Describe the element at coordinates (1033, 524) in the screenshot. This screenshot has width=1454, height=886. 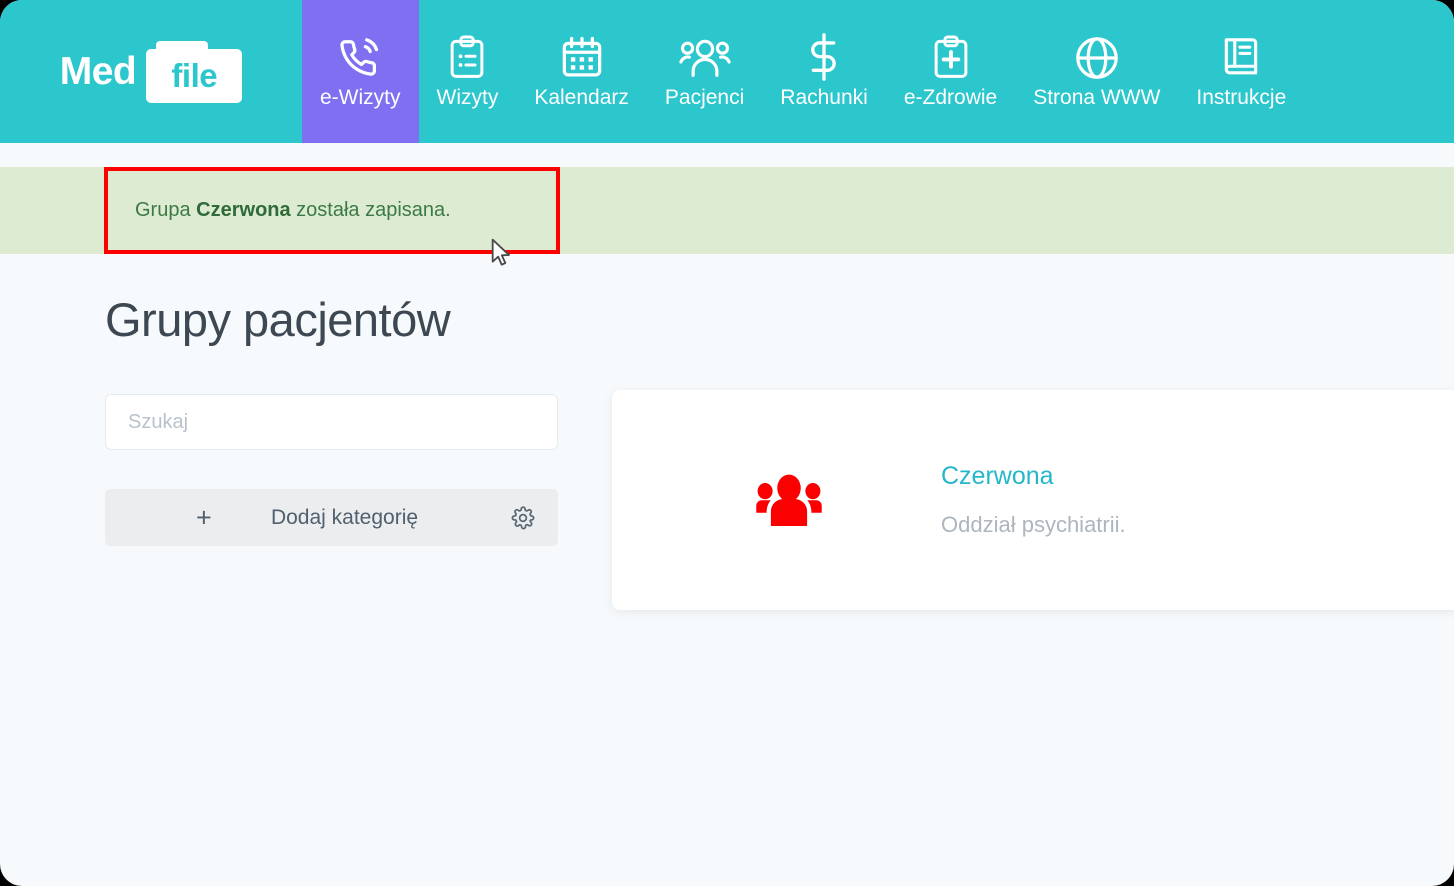
I see `group-description: Oddział psychiatrii.` at that location.